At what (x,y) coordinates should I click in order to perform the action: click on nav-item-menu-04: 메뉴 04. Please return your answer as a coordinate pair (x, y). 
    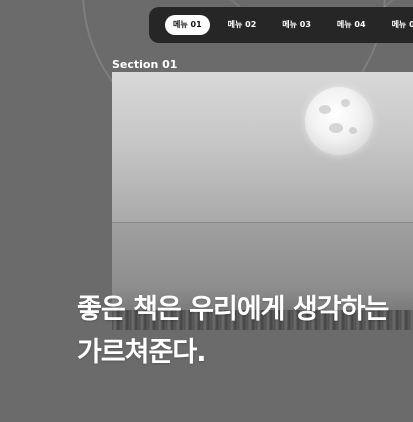
    Looking at the image, I should click on (351, 25).